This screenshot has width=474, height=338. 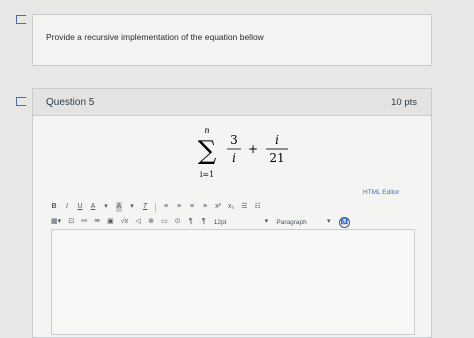 What do you see at coordinates (220, 222) in the screenshot?
I see `font-size-select: 12pt` at bounding box center [220, 222].